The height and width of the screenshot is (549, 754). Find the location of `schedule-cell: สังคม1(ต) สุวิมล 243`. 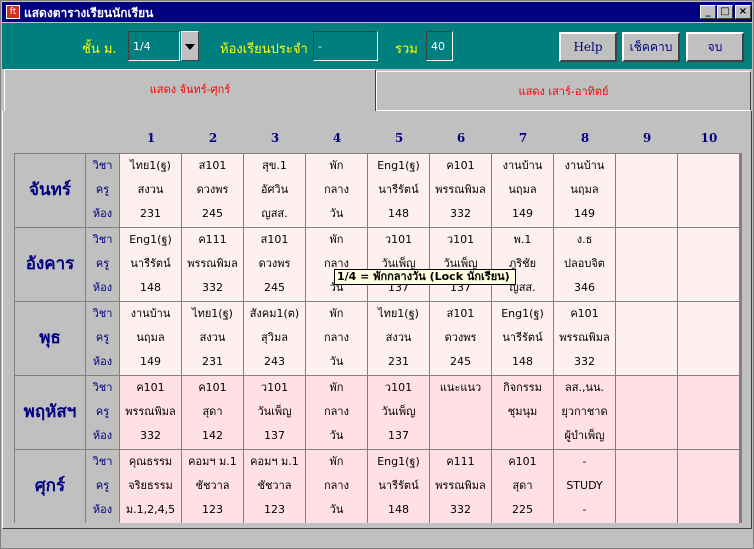

schedule-cell: สังคม1(ต) สุวิมล 243 is located at coordinates (274, 338).